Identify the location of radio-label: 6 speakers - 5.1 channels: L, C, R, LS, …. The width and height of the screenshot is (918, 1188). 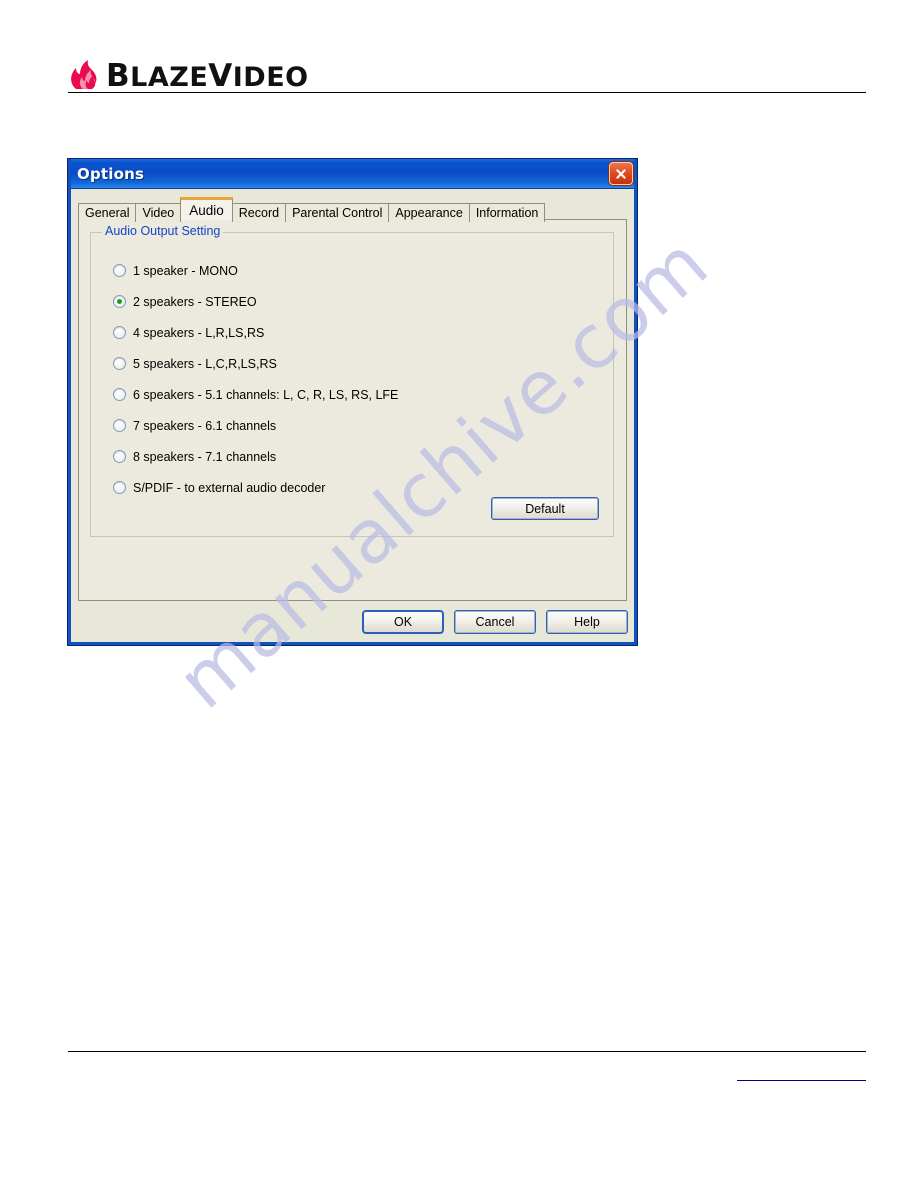
(266, 394).